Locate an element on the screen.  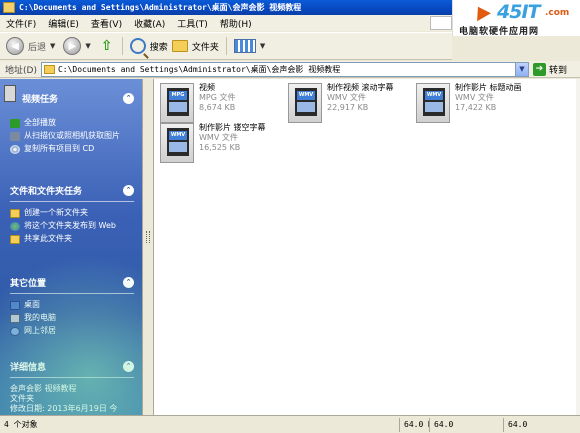
menu-favorites: 收藏(A) is located at coordinates (149, 23).